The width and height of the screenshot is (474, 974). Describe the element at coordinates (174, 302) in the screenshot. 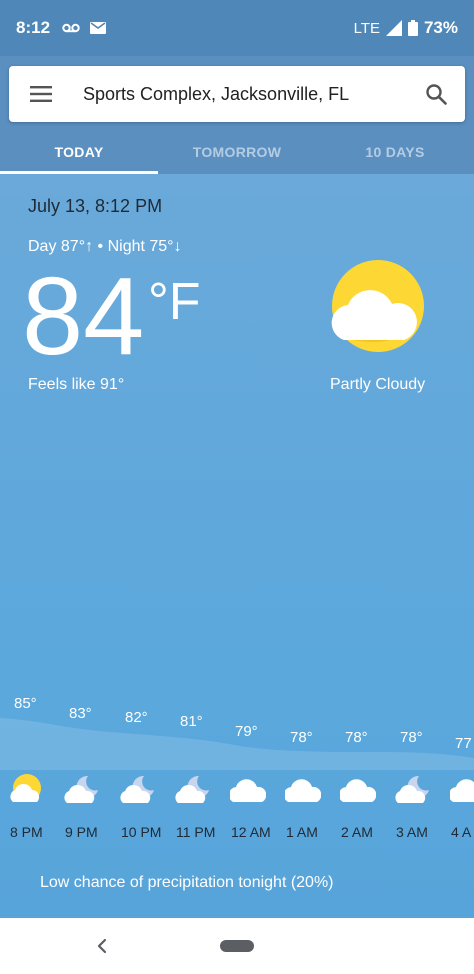

I see `temperature-unit: °F` at that location.